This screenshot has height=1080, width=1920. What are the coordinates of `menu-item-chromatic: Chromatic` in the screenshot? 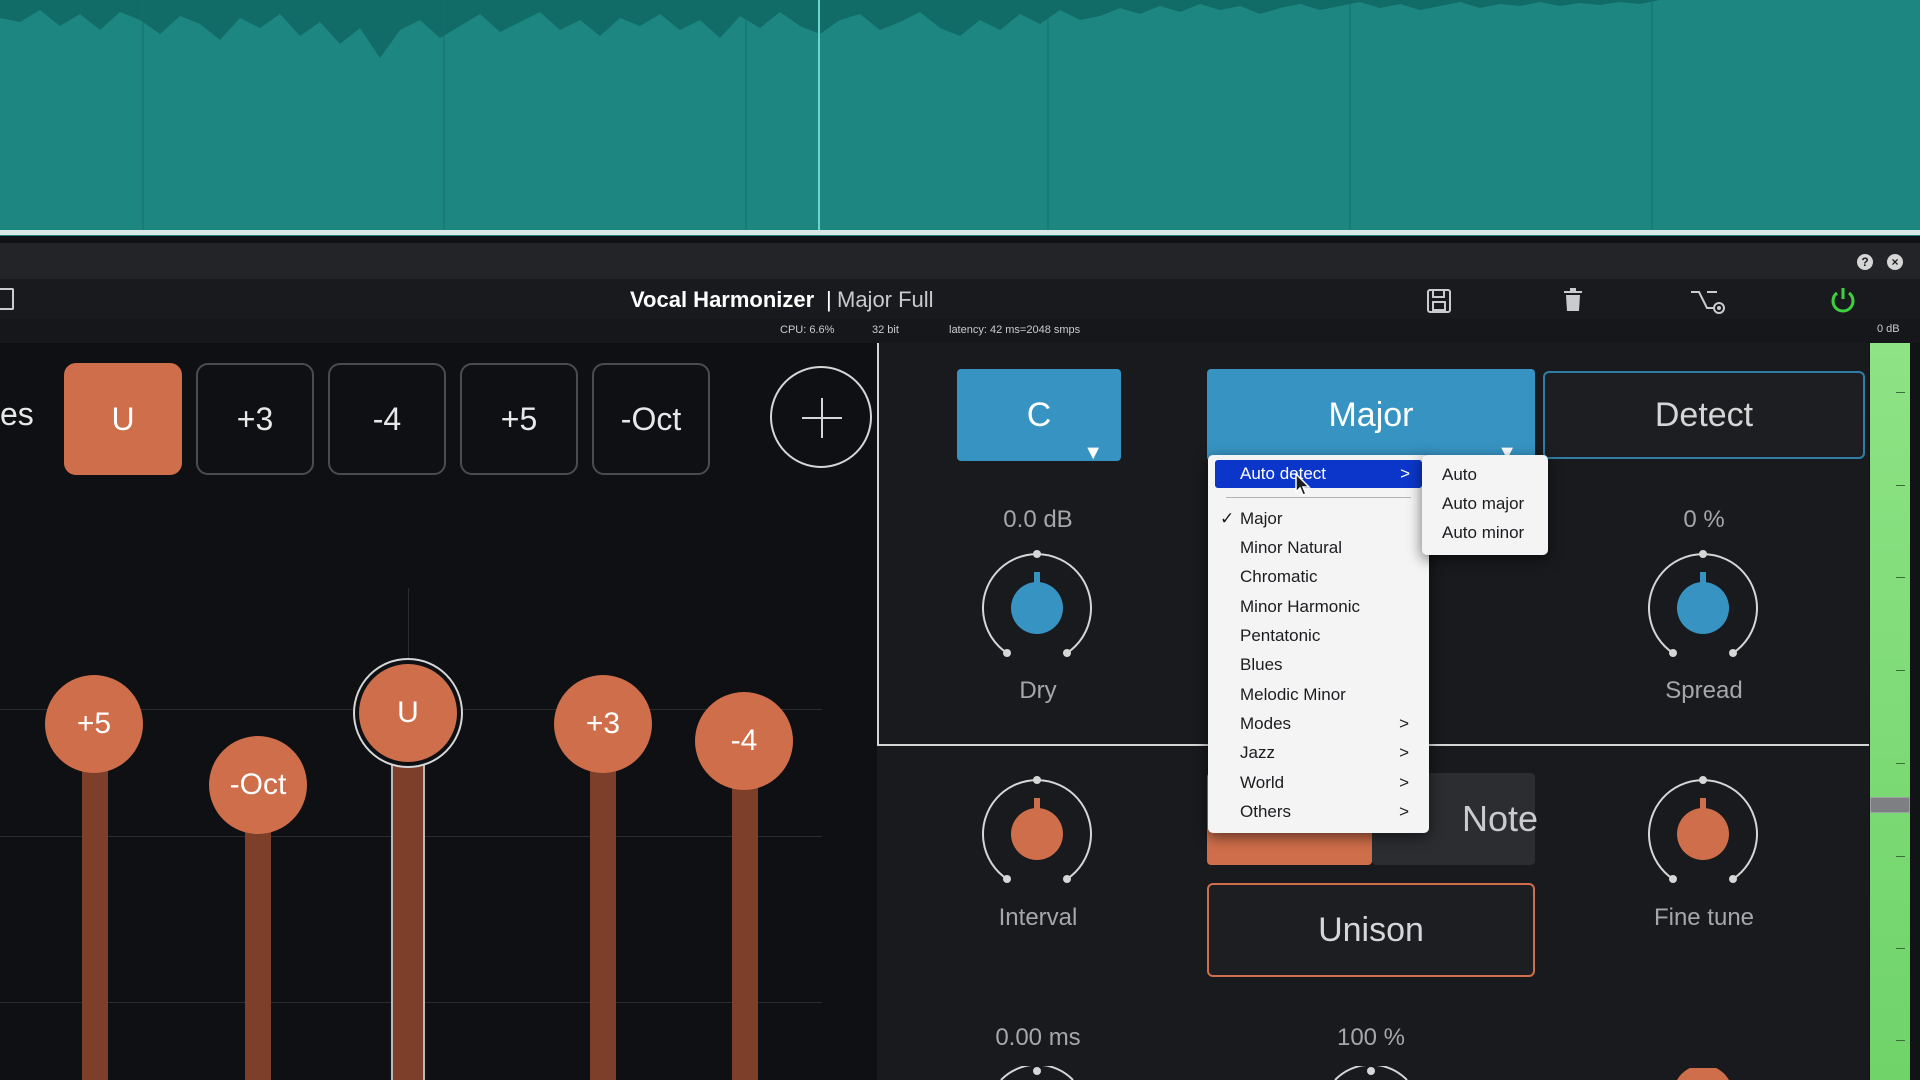 It's located at (1318, 577).